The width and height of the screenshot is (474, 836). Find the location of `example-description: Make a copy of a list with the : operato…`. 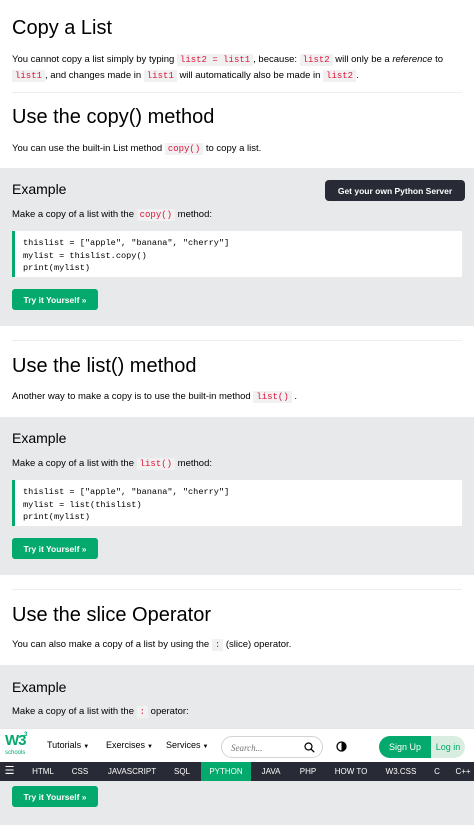

example-description: Make a copy of a list with the : operato… is located at coordinates (100, 712).